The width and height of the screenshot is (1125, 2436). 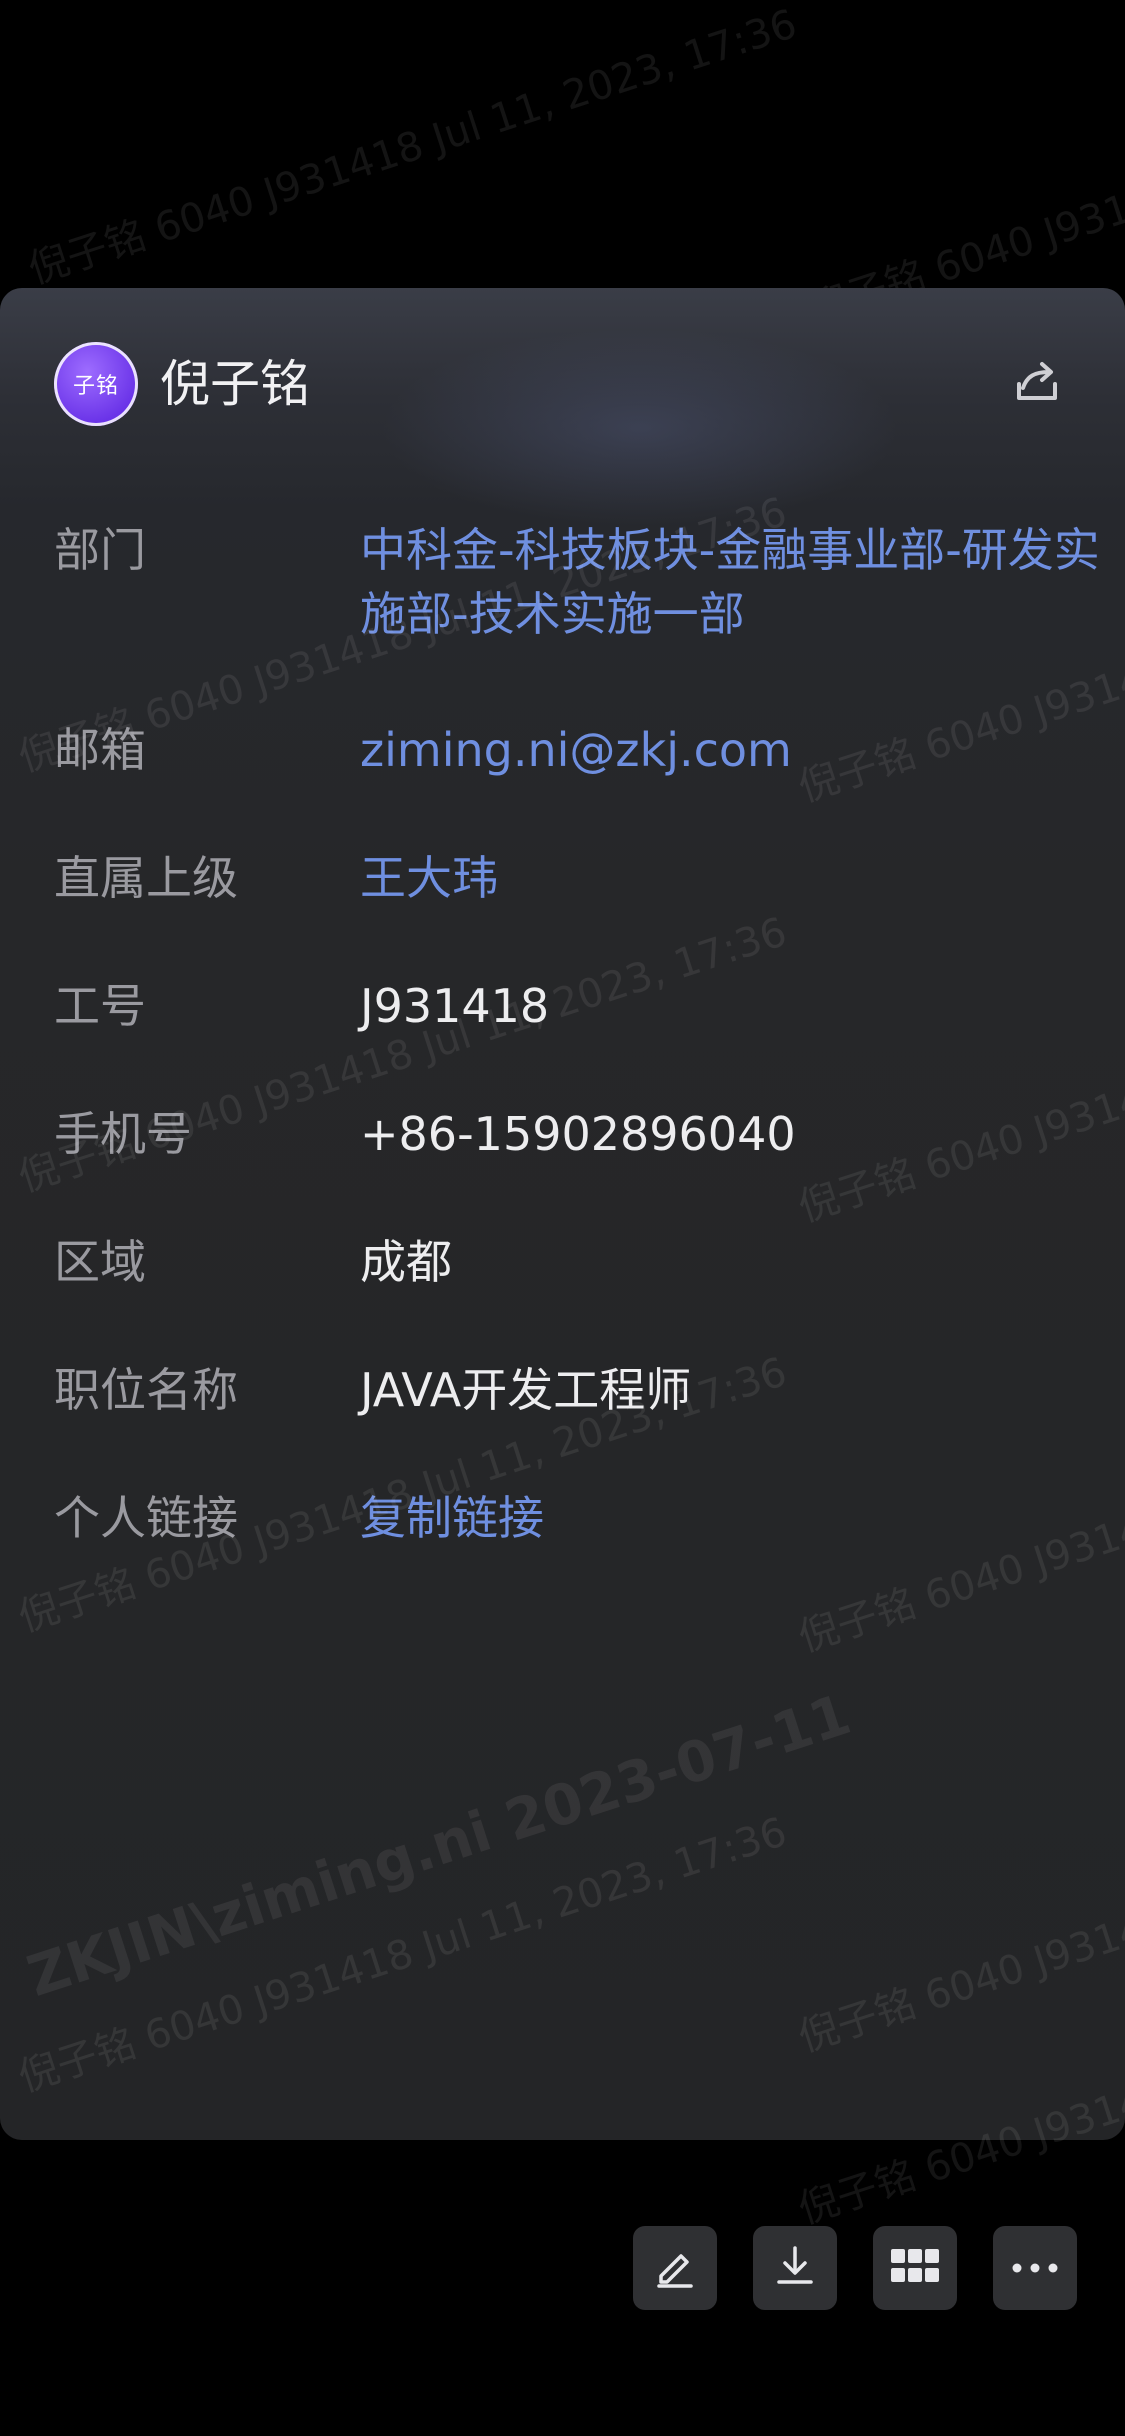 What do you see at coordinates (96, 384) in the screenshot?
I see `avatar: 子铭` at bounding box center [96, 384].